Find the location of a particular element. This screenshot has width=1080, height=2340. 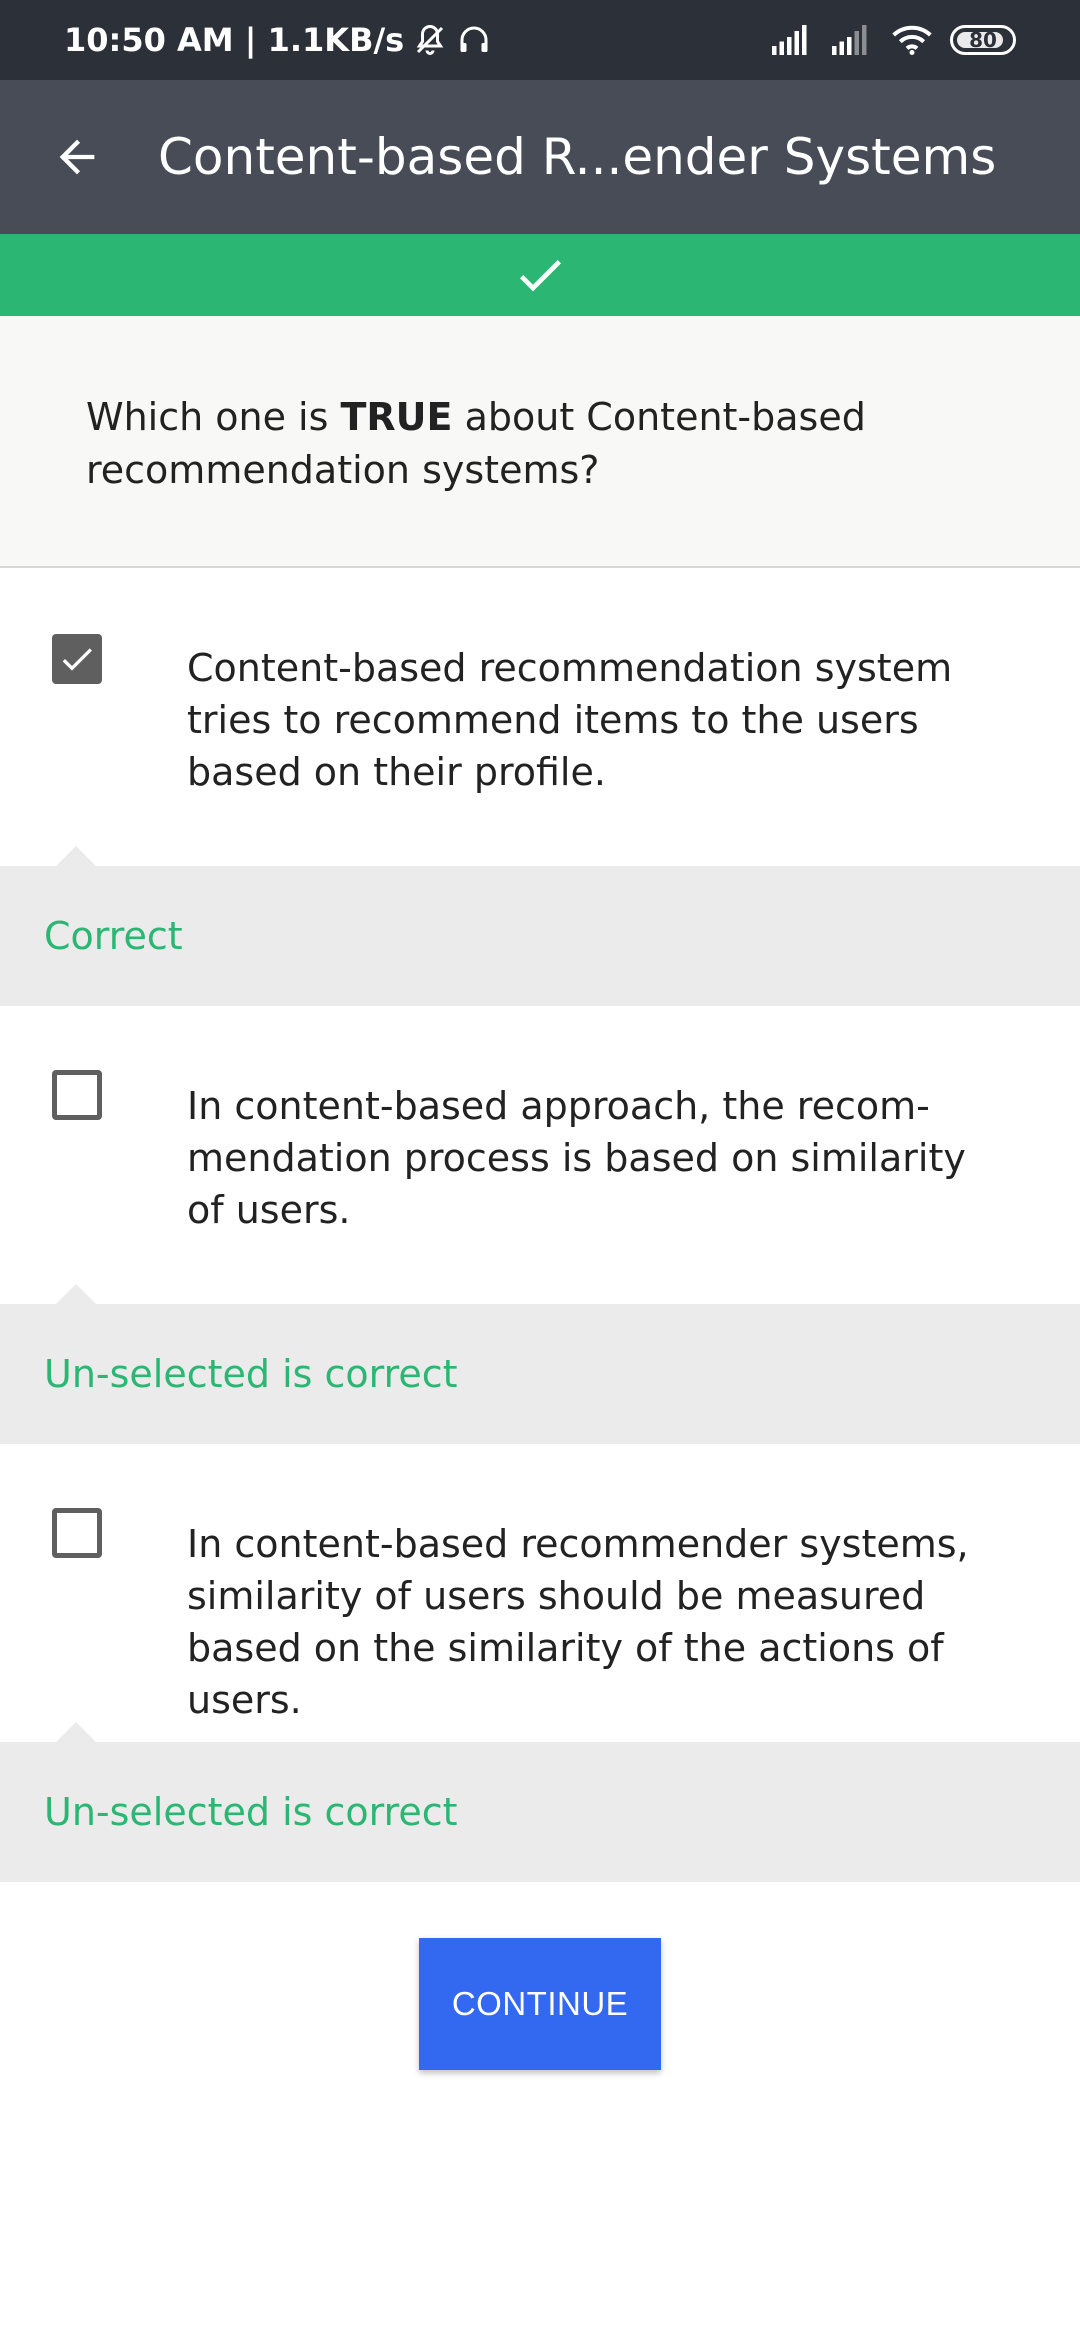

status-time-speed: 10:50 AM | 1.1KB/s is located at coordinates (234, 40).